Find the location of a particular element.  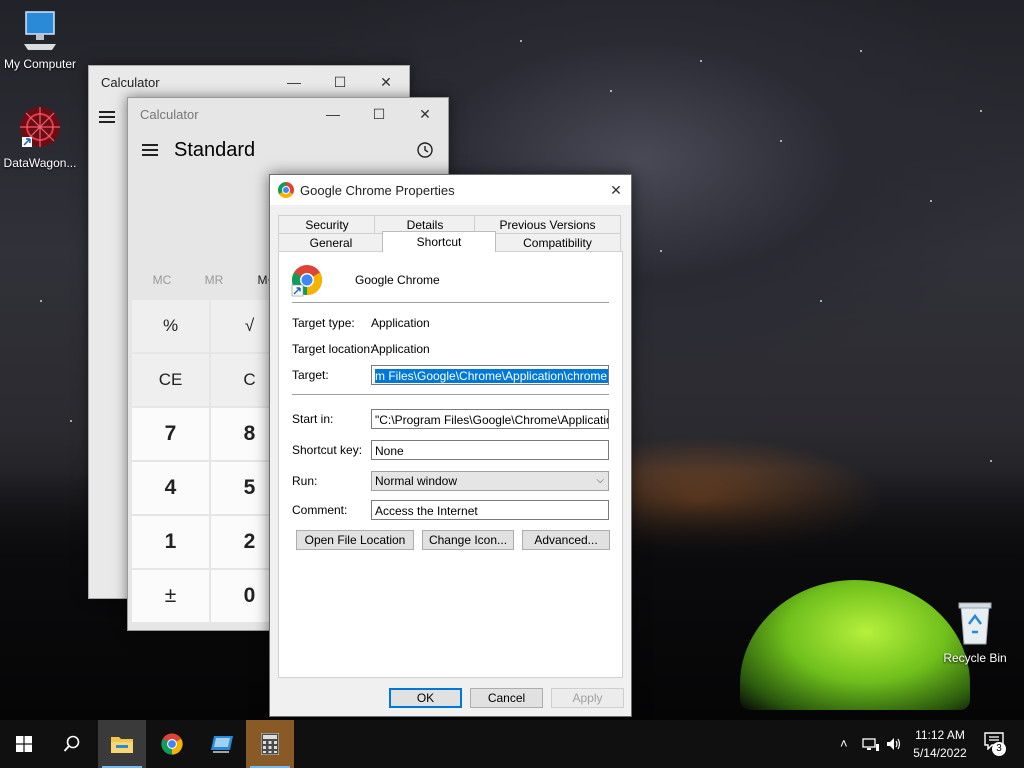

dialog-titlebar: Google Chrome Properties ✕ is located at coordinates (450, 190).